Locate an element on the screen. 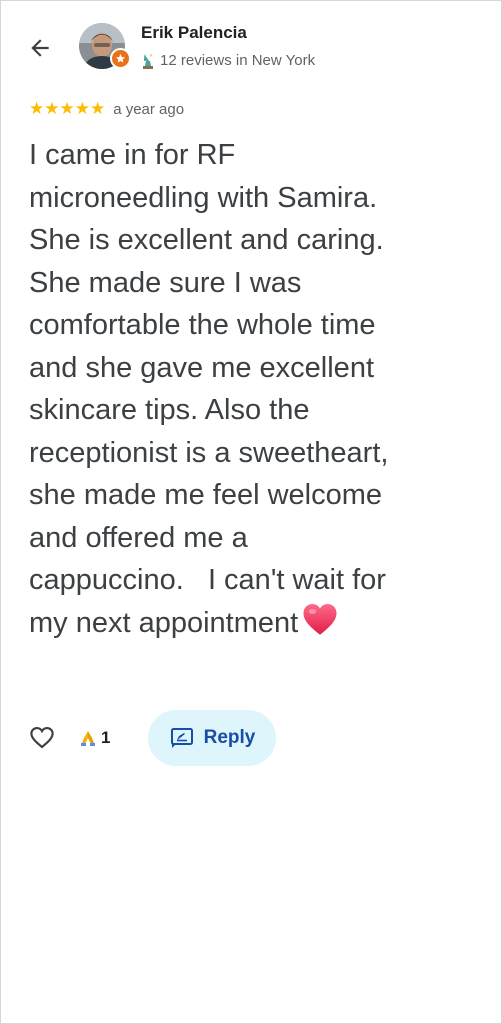  local-guide-star-icon is located at coordinates (120, 58).